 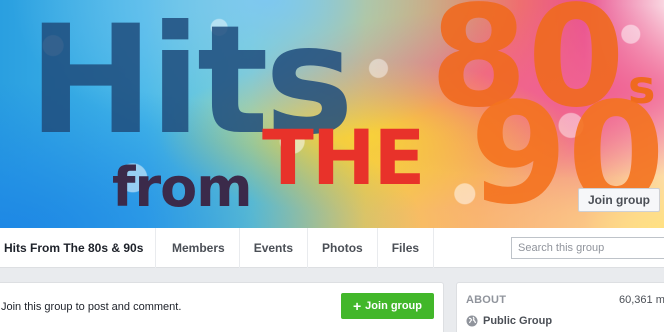 I want to click on group-search-input: Search this group, so click(x=587, y=248).